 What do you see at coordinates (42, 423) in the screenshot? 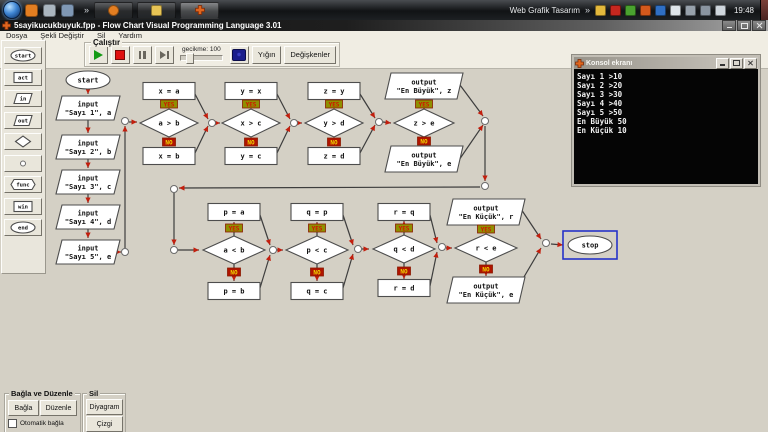
I see `auto-connect-label: Otomatik bağla` at bounding box center [42, 423].